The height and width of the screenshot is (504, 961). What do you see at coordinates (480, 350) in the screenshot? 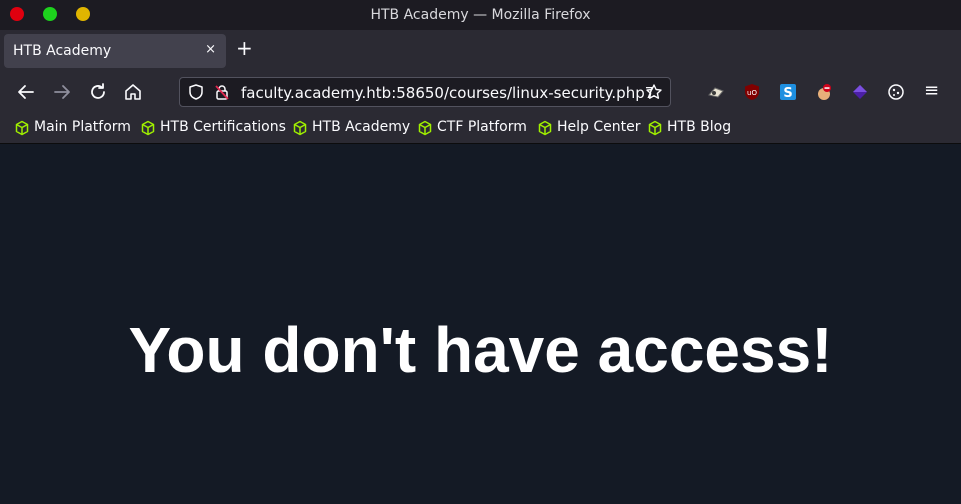
I see `access-denied-message: You don't have access!` at bounding box center [480, 350].